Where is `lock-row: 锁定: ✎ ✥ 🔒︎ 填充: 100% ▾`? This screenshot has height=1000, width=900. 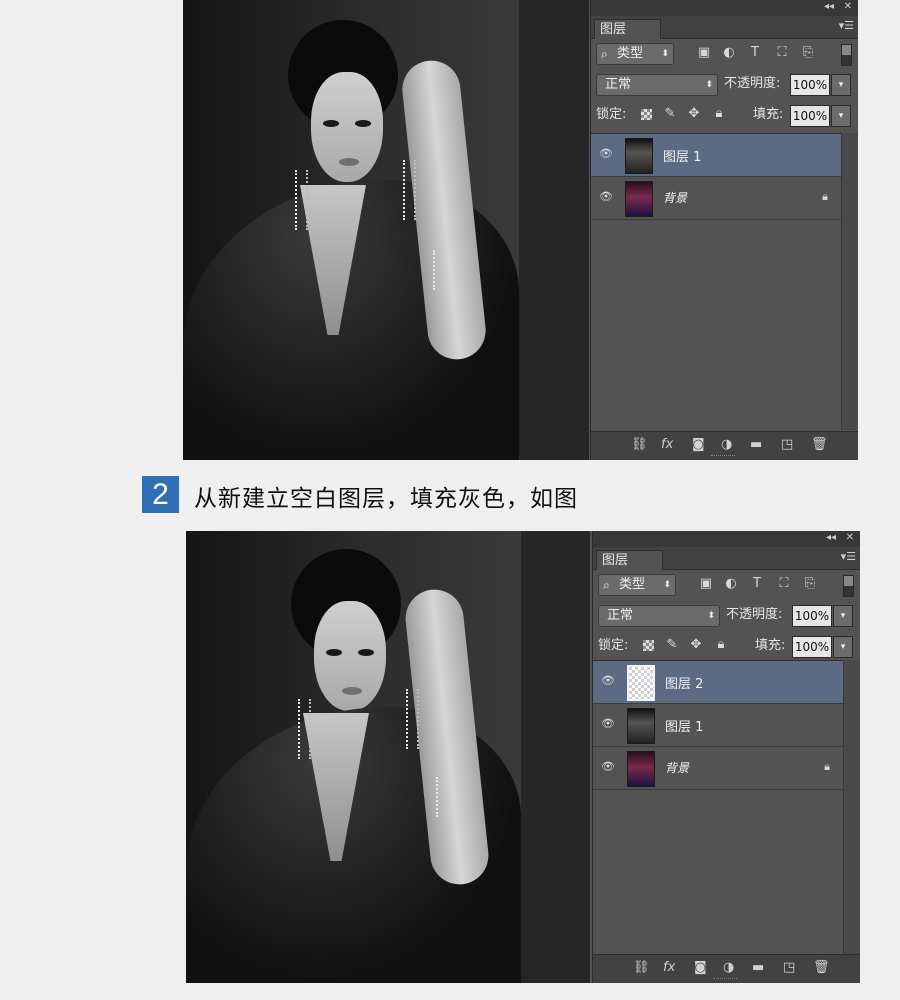 lock-row: 锁定: ✎ ✥ 🔒︎ 填充: 100% ▾ is located at coordinates (726, 647).